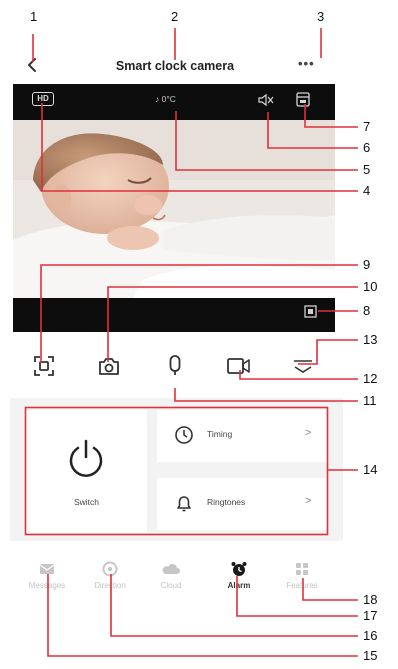 Image resolution: width=398 pixels, height=669 pixels. Describe the element at coordinates (370, 378) in the screenshot. I see `callout-number: 12` at that location.